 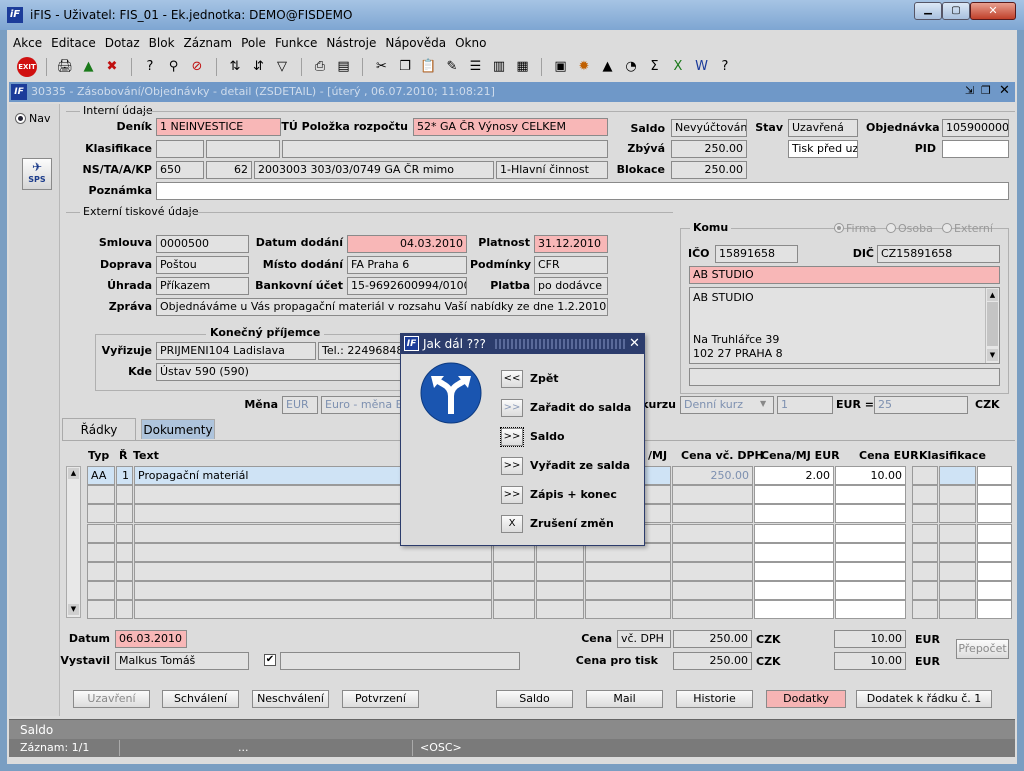 I want to click on dialog-option-5-button: X, so click(x=512, y=524).